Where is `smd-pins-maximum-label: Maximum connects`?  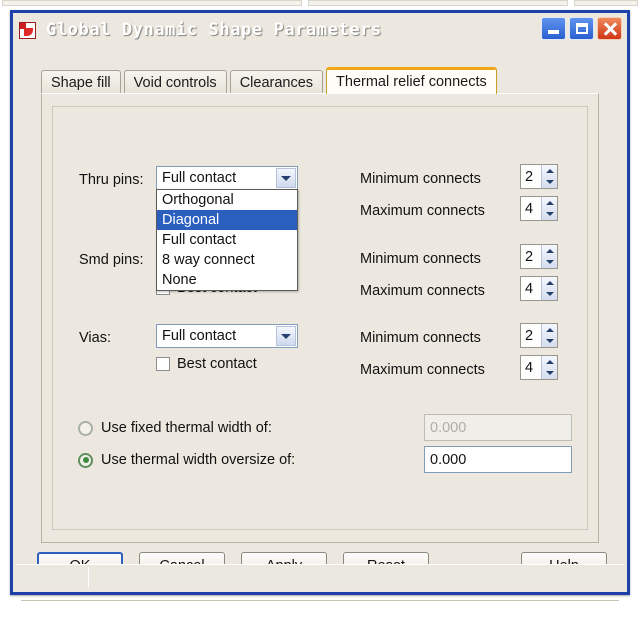 smd-pins-maximum-label: Maximum connects is located at coordinates (422, 291).